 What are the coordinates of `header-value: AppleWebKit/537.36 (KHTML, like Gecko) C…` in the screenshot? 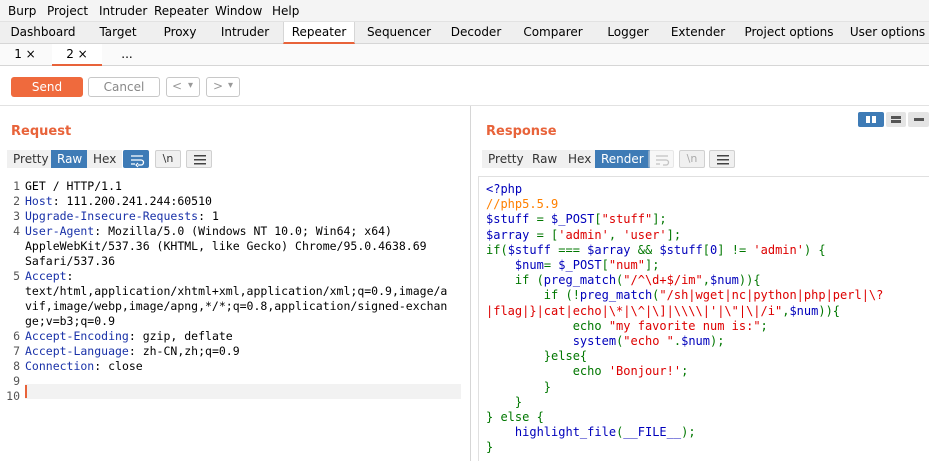 It's located at (226, 246).